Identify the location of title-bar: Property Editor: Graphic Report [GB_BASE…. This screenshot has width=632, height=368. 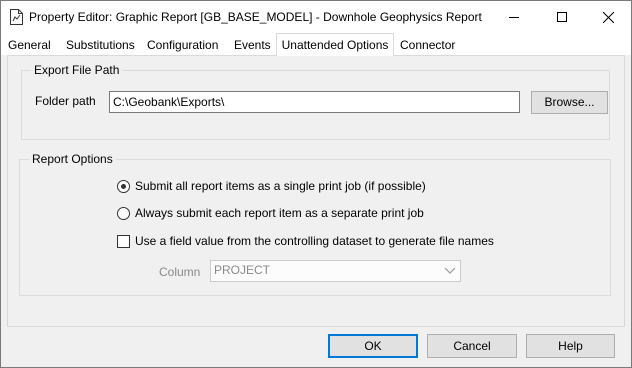
(316, 17).